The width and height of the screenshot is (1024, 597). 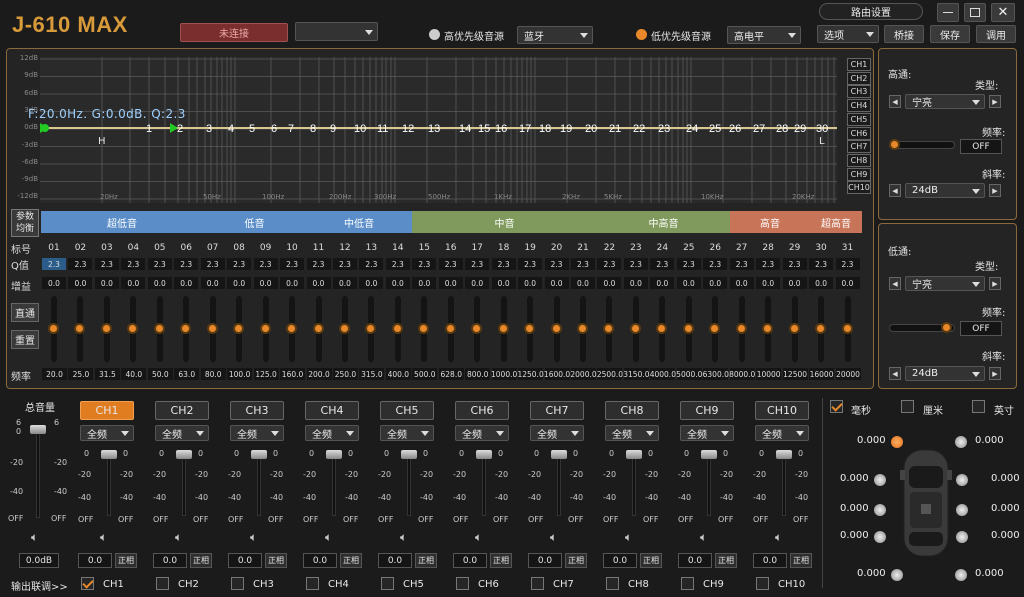 I want to click on close-button: ✕, so click(x=1003, y=12).